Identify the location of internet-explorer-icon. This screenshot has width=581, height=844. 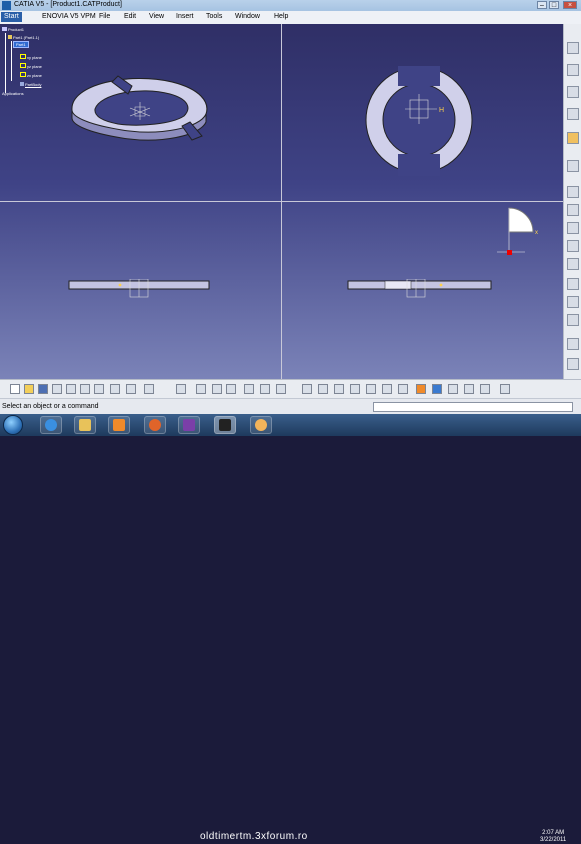
(51, 425).